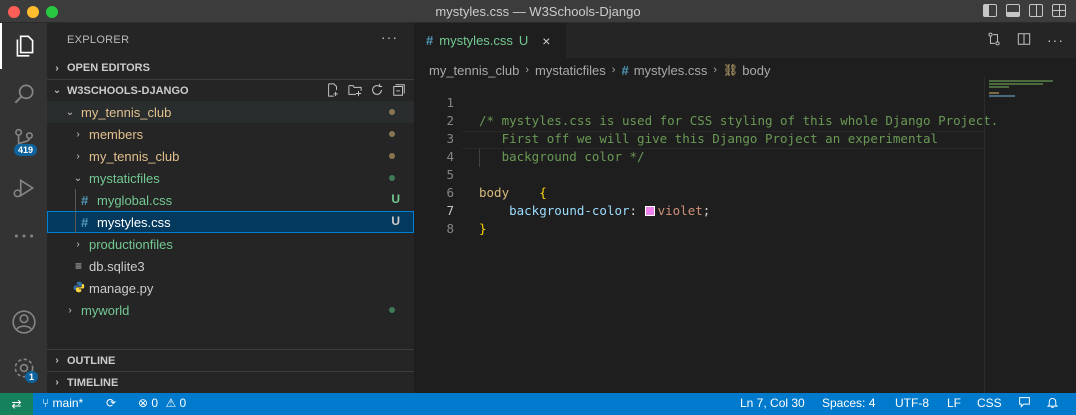 The image size is (1076, 415). Describe the element at coordinates (994, 40) in the screenshot. I see `open-changes-icon` at that location.